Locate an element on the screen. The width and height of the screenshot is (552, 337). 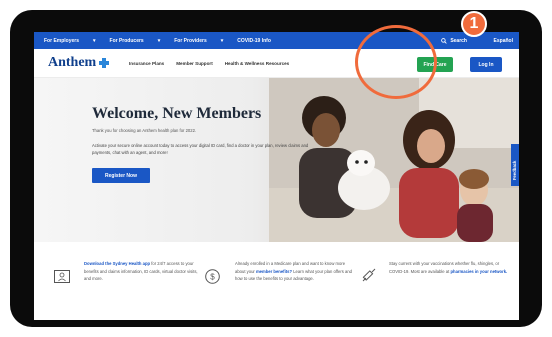
step-number-badge: 1 is located at coordinates (474, 24).